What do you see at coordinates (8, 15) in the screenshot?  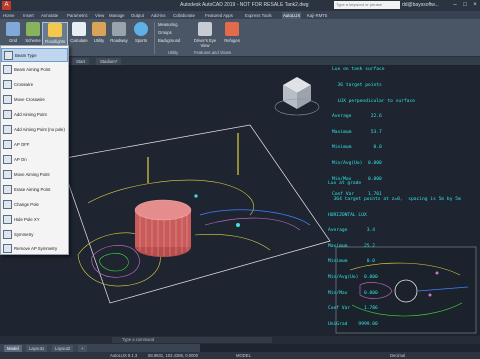 I see `tab-home: Home` at bounding box center [8, 15].